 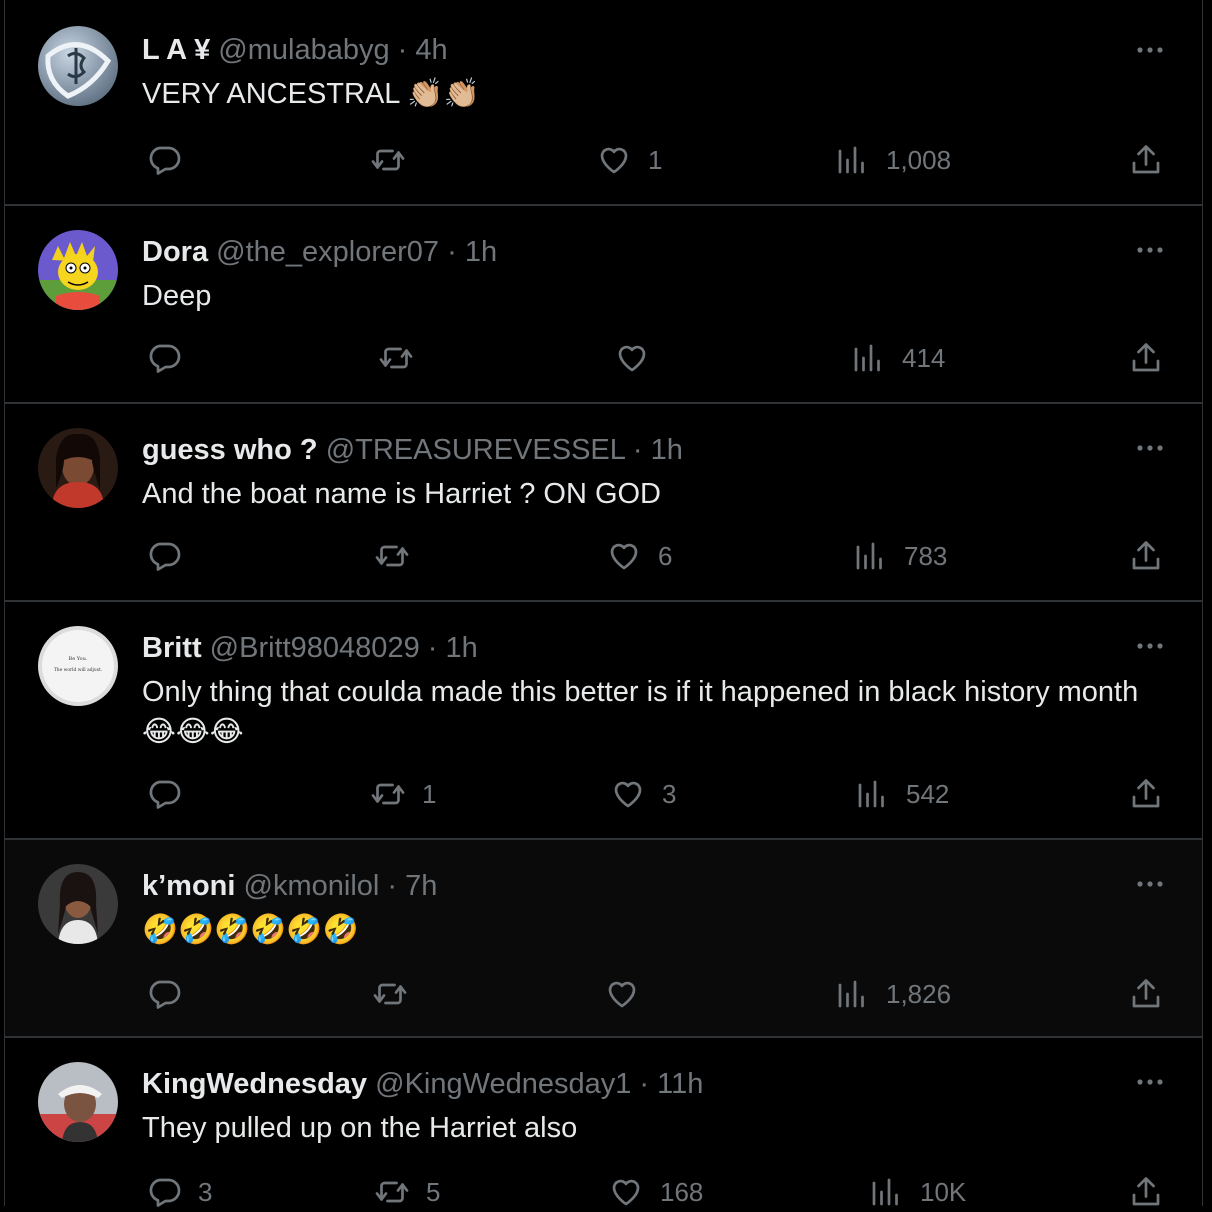 I want to click on views-button: 10K, so click(x=917, y=1192).